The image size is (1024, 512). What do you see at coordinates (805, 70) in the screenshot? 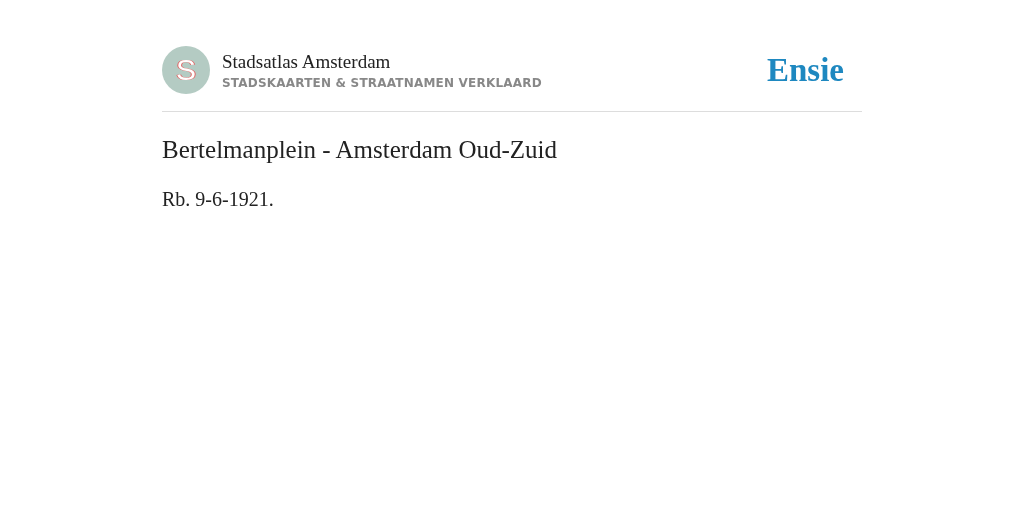
I see `brand-link: Ensie` at bounding box center [805, 70].